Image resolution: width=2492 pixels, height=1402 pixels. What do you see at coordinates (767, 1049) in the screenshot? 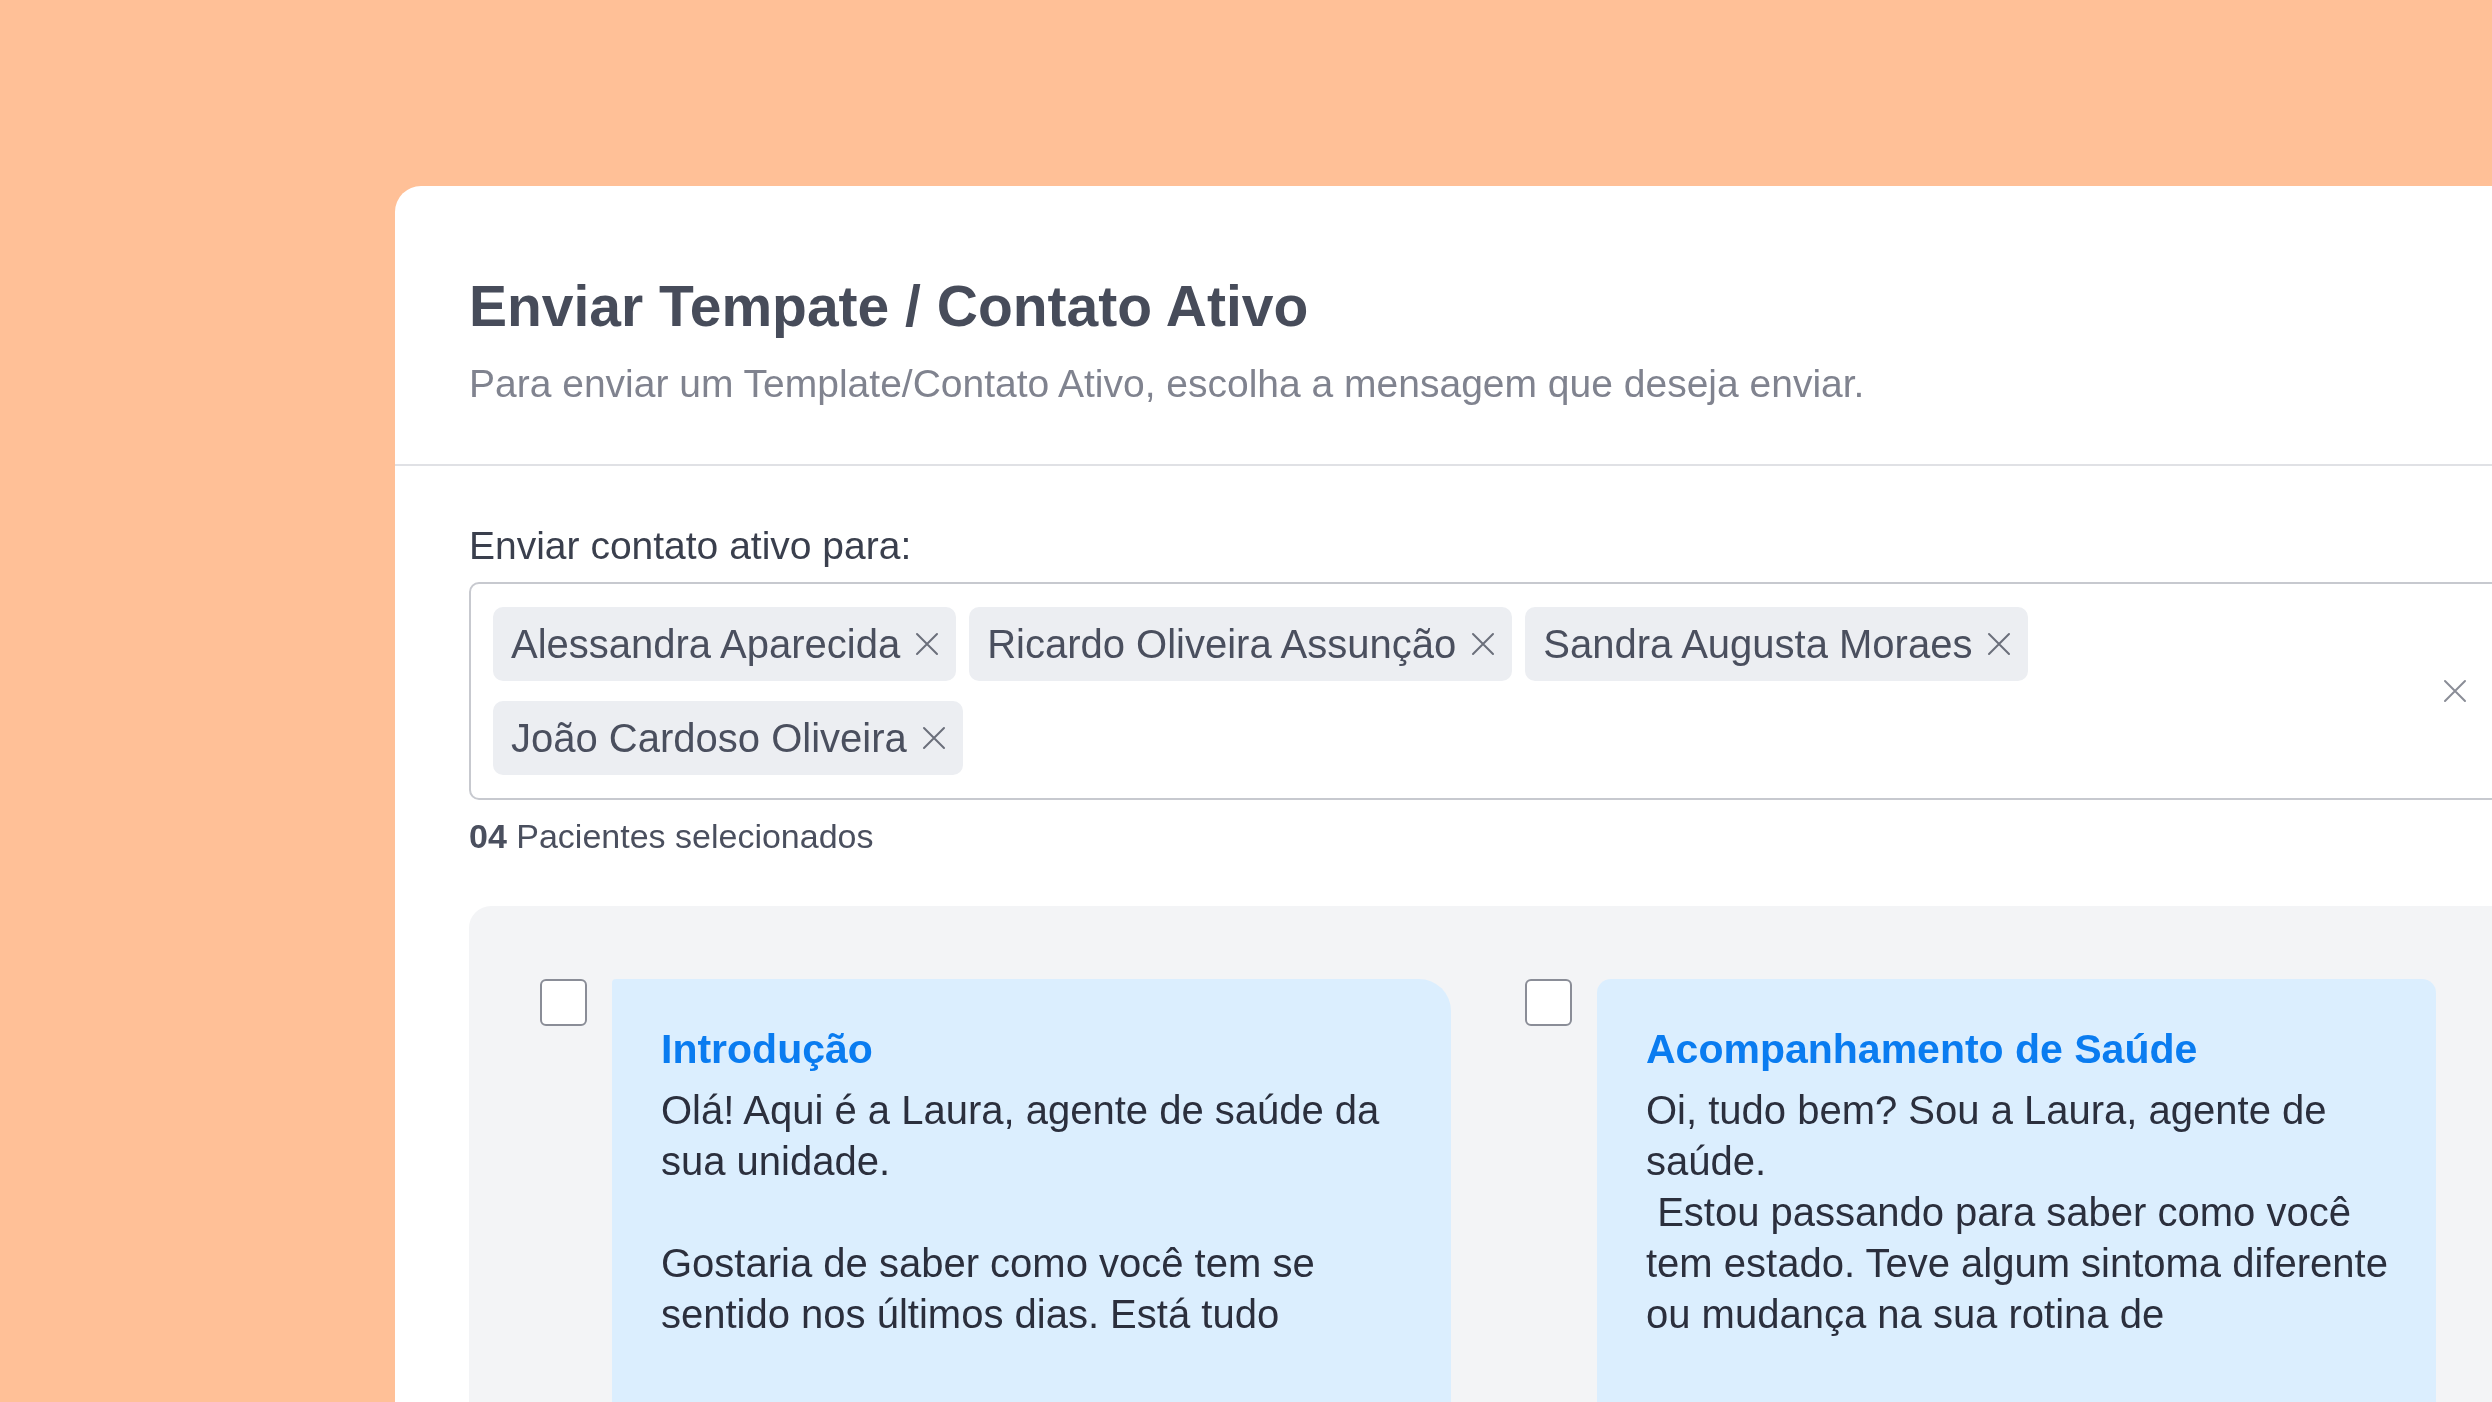
I see `template-title: Introdução` at bounding box center [767, 1049].